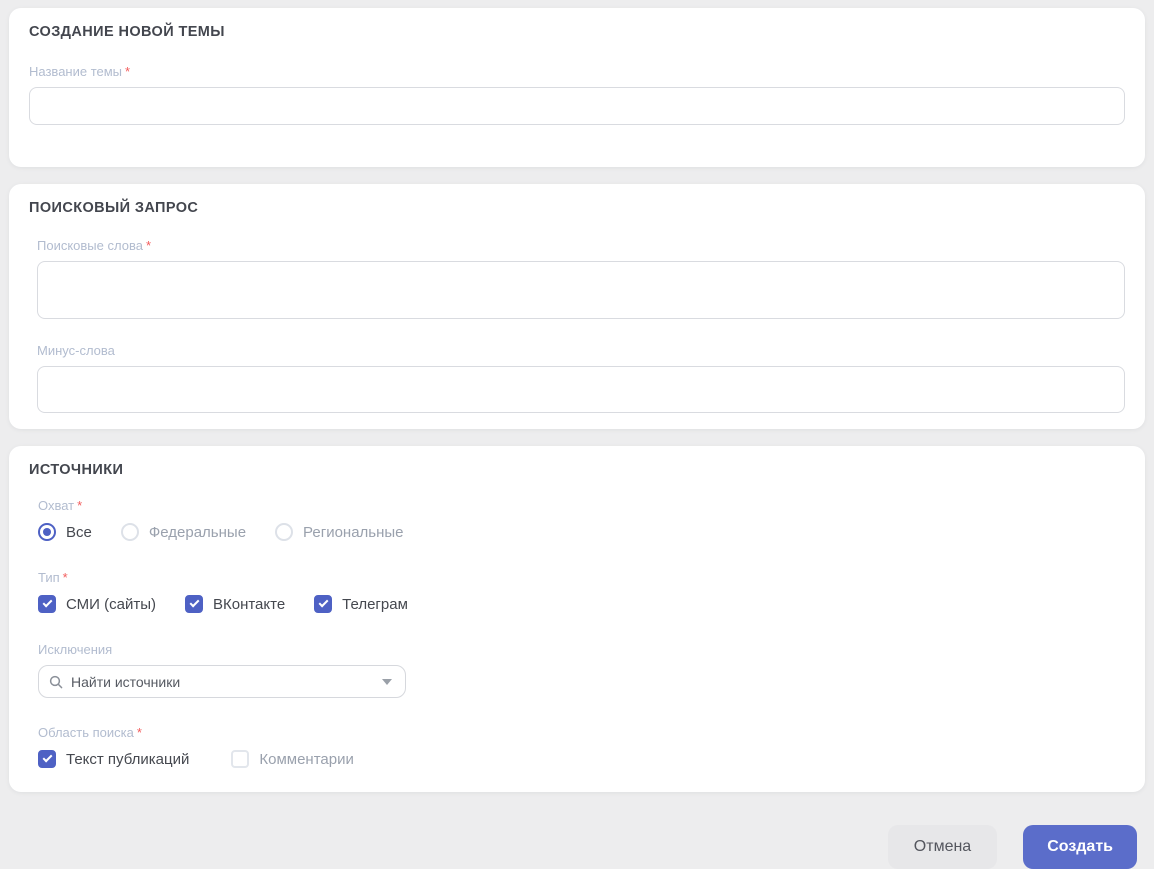 Image resolution: width=1154 pixels, height=869 pixels. Describe the element at coordinates (375, 604) in the screenshot. I see `checkbox-label: Телеграм` at that location.